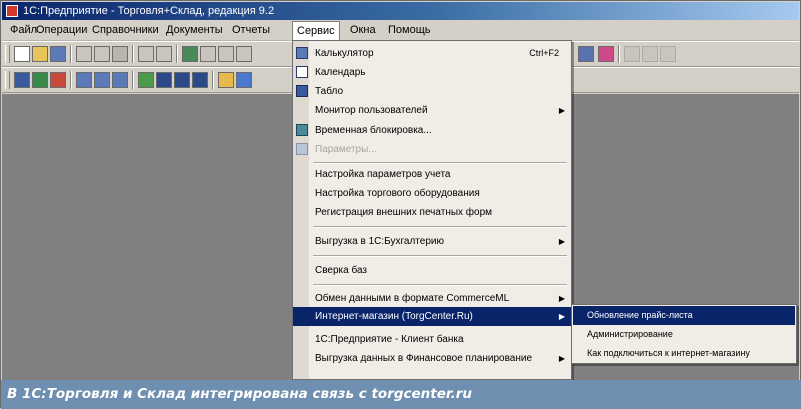  Describe the element at coordinates (432, 339) in the screenshot. I see `menu-item-client-bank: 1С:Предприятие - Клиент банка` at that location.